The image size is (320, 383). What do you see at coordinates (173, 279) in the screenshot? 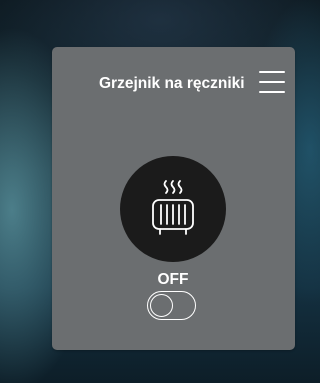
I see `power-state-label: OFF` at bounding box center [173, 279].